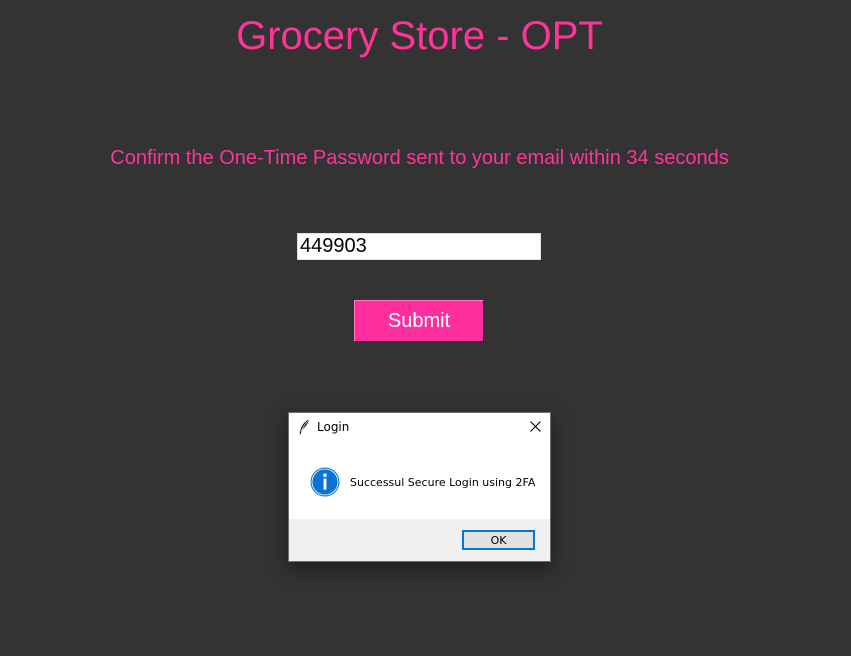 Image resolution: width=851 pixels, height=656 pixels. What do you see at coordinates (419, 36) in the screenshot?
I see `page-title: Grocery Store - OPT` at bounding box center [419, 36].